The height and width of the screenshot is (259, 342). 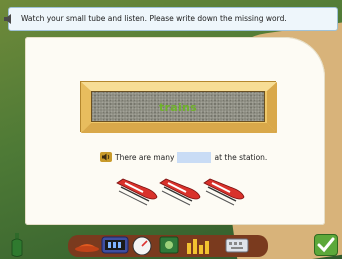 I want to click on chalkboard: trains, so click(x=178, y=106).